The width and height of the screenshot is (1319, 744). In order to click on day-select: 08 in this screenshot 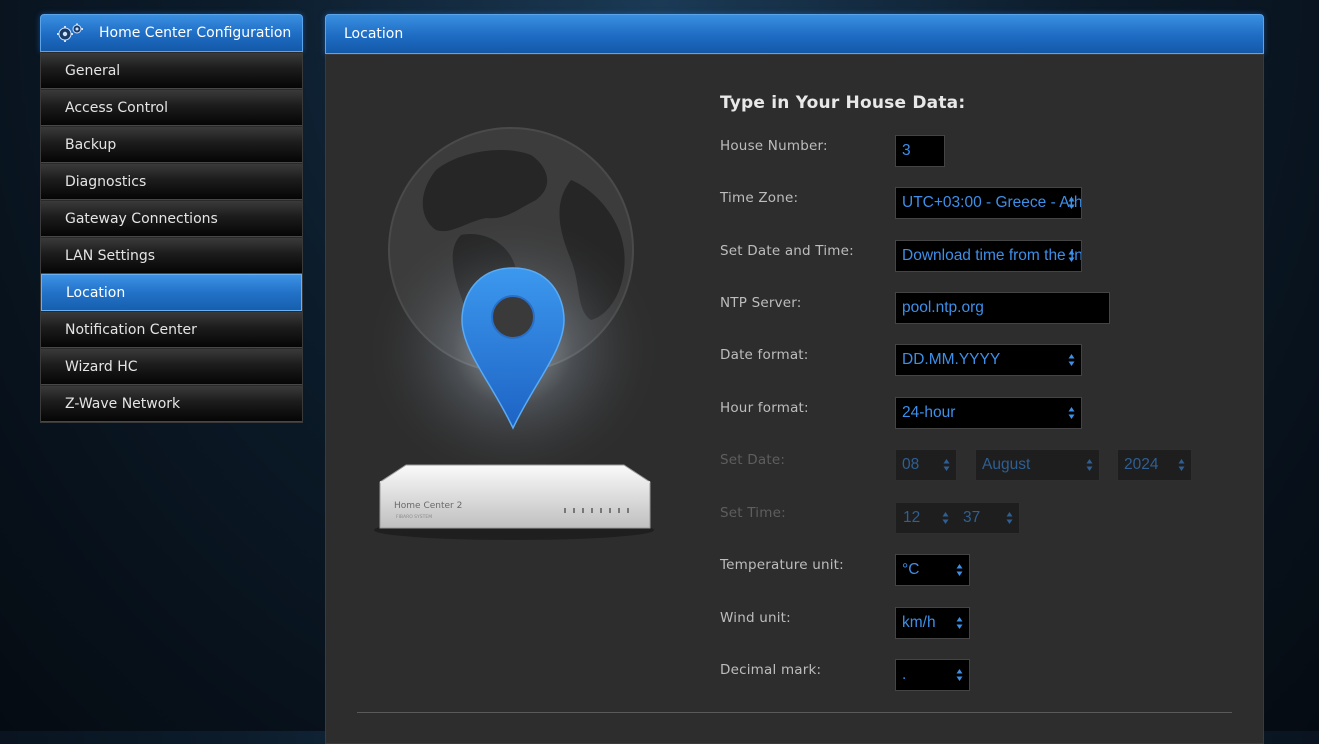, I will do `click(926, 465)`.